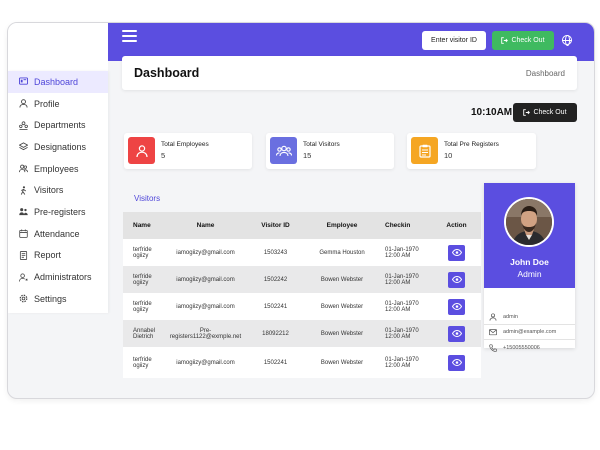 Image resolution: width=600 pixels, height=450 pixels. I want to click on sidebar-item-attendance: Attendance, so click(58, 234).